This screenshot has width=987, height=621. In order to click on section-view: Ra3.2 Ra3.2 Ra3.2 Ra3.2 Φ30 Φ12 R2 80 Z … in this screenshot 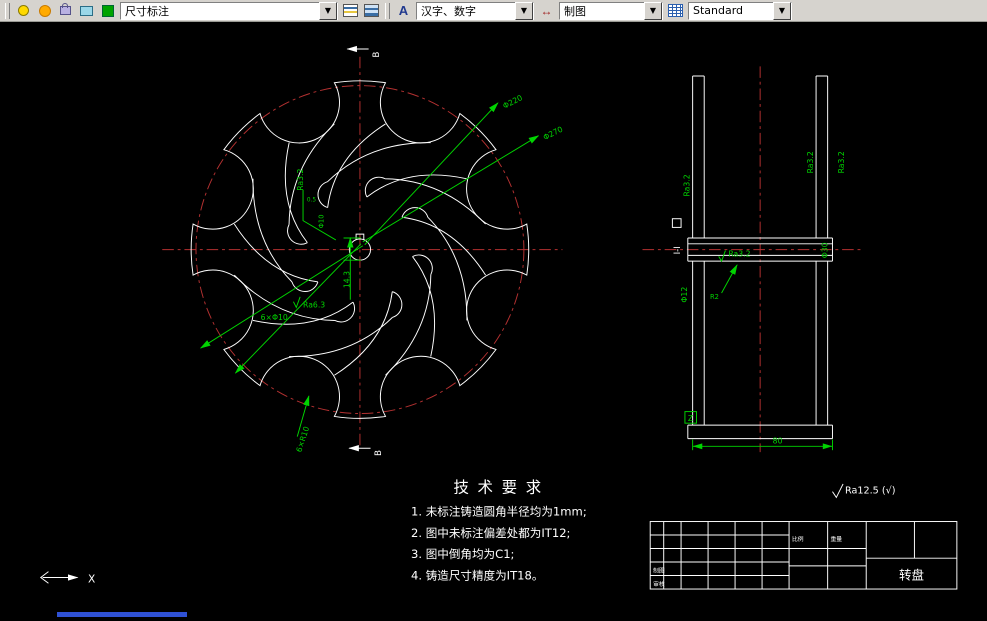, I will do `click(753, 259)`.